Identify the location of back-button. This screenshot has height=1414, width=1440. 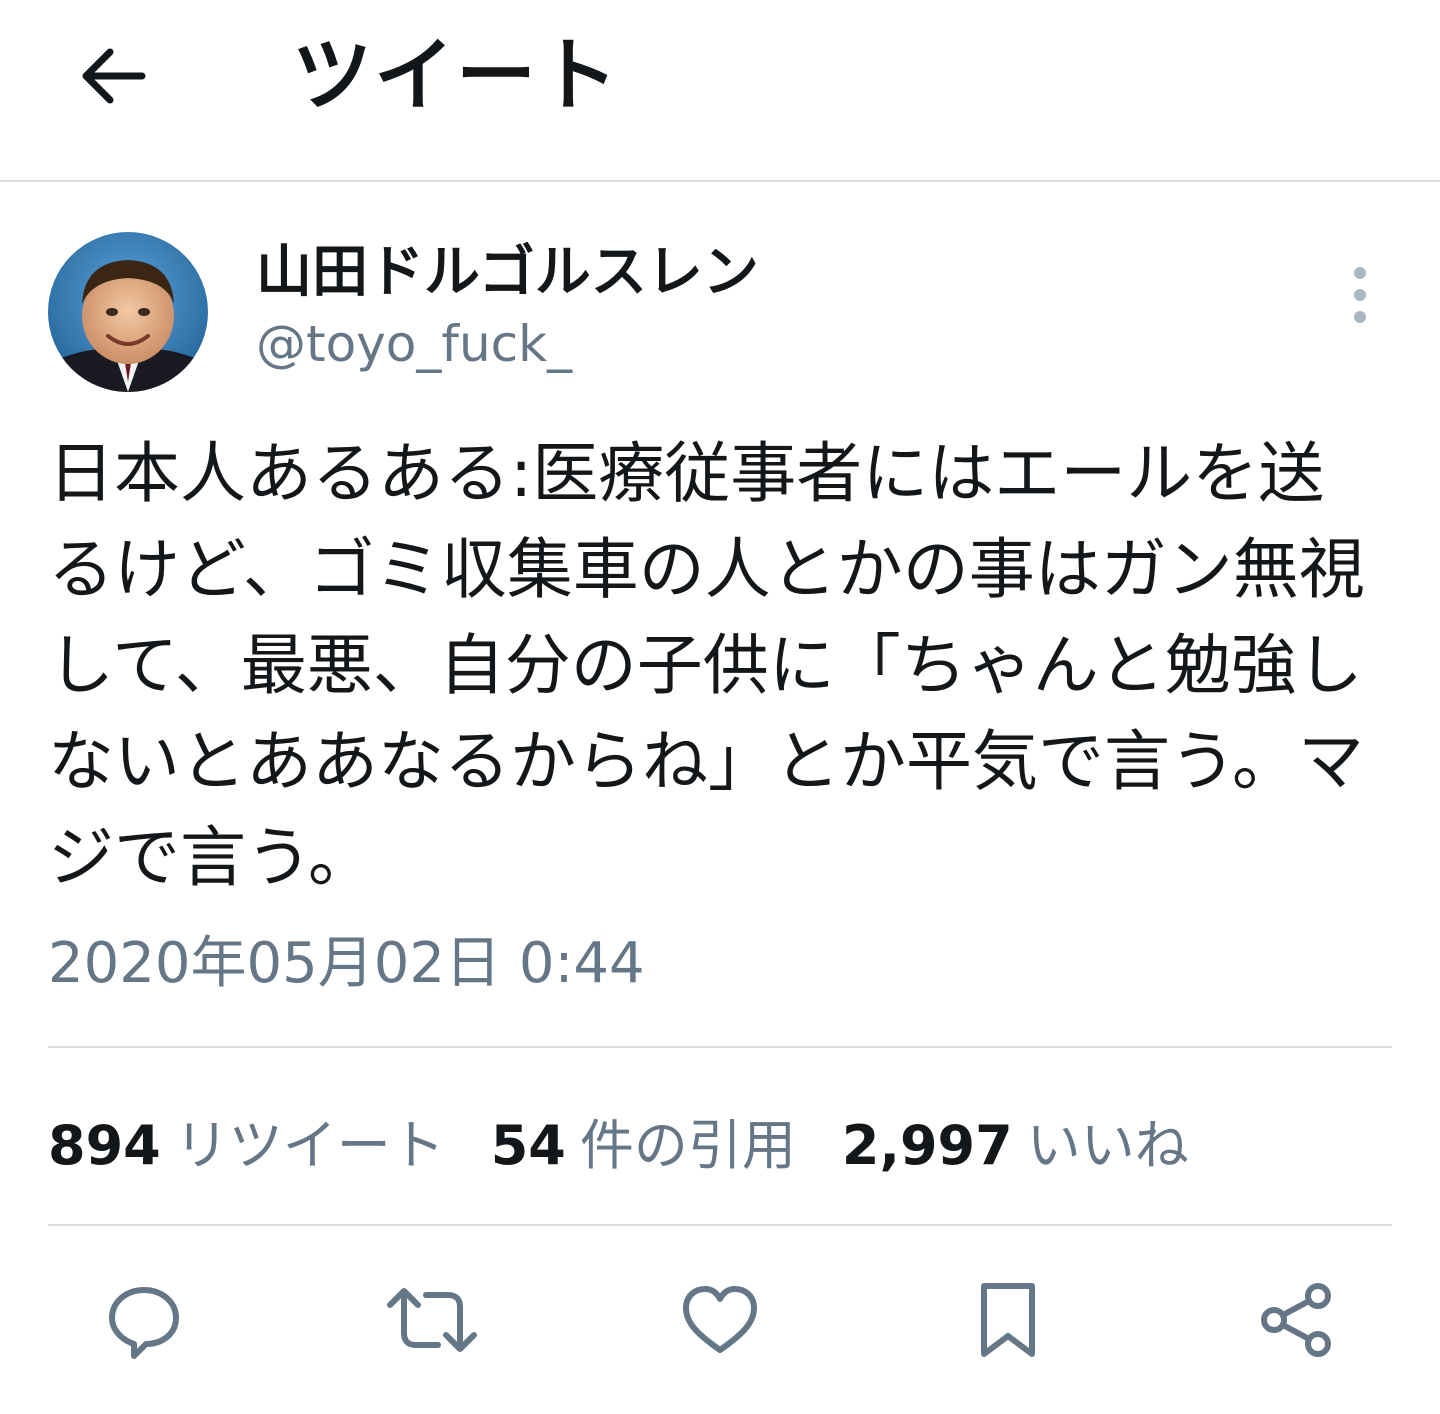
(112, 76).